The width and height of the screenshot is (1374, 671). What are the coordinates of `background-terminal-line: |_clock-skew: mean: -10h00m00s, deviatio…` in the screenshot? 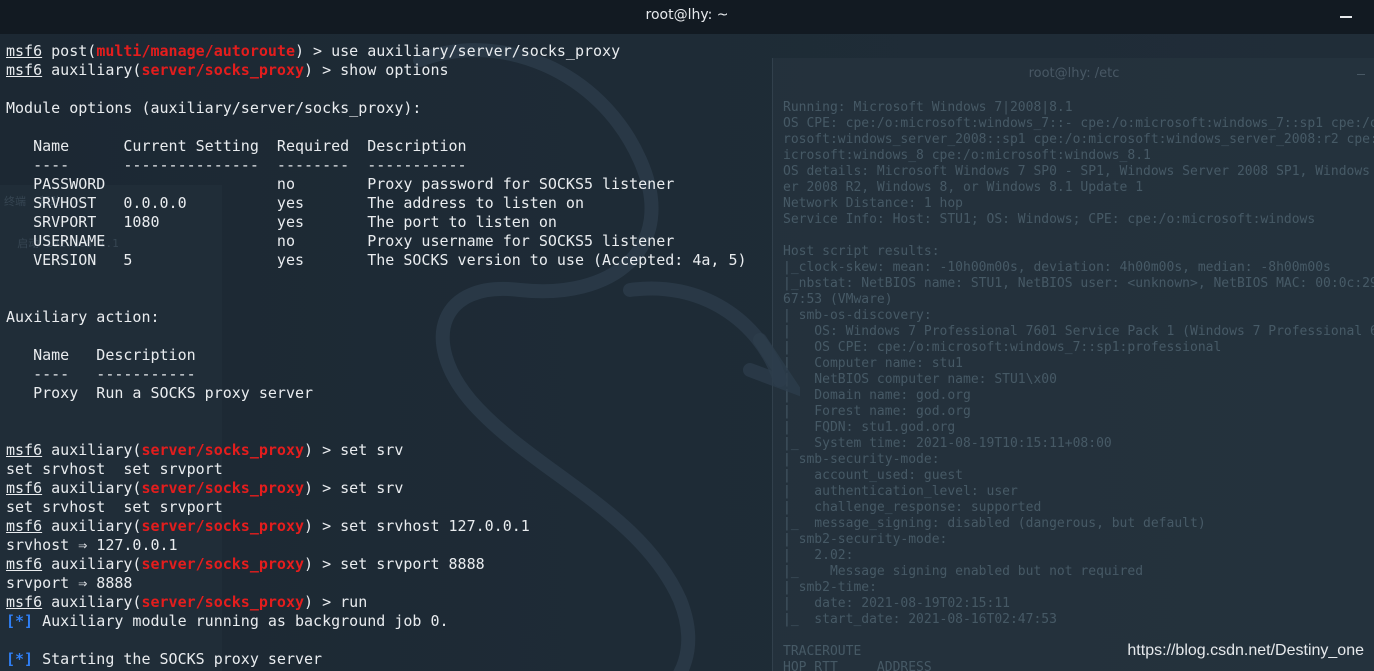 It's located at (1057, 267).